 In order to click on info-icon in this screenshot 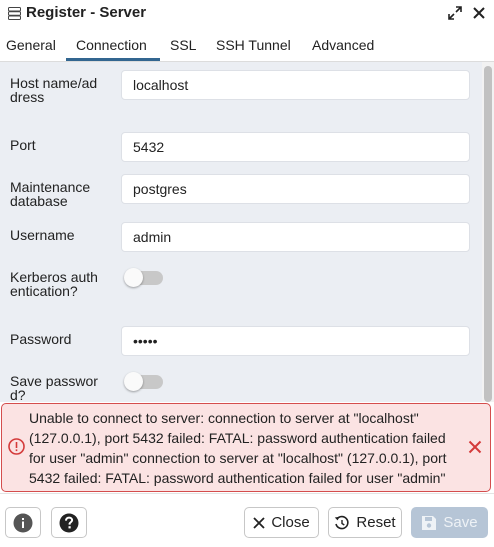, I will do `click(23, 522)`.